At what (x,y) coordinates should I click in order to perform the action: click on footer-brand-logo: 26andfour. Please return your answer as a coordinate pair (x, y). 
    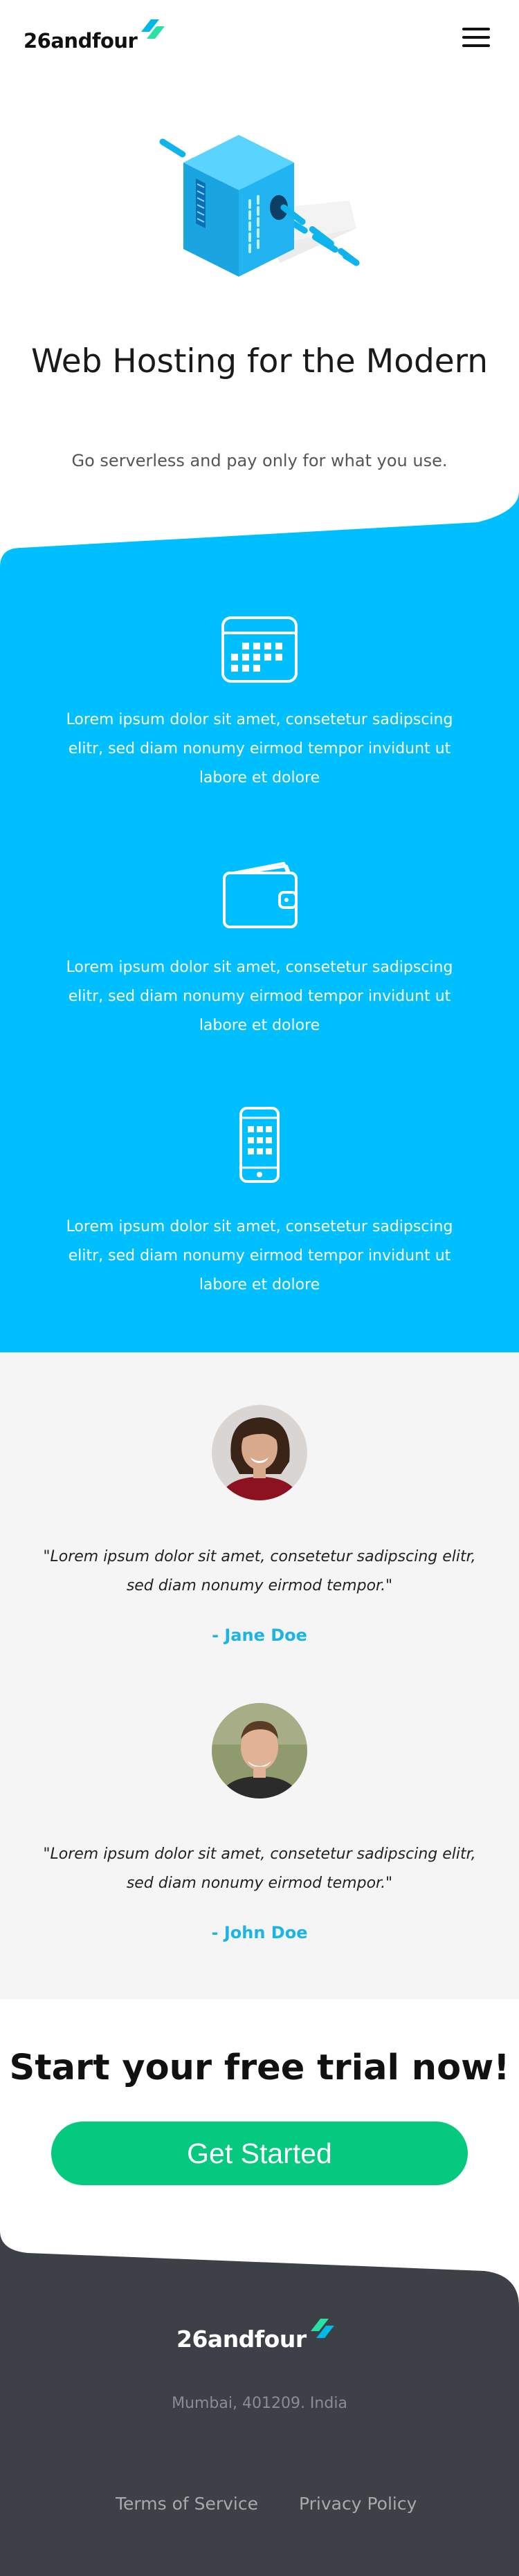
    Looking at the image, I should click on (255, 2333).